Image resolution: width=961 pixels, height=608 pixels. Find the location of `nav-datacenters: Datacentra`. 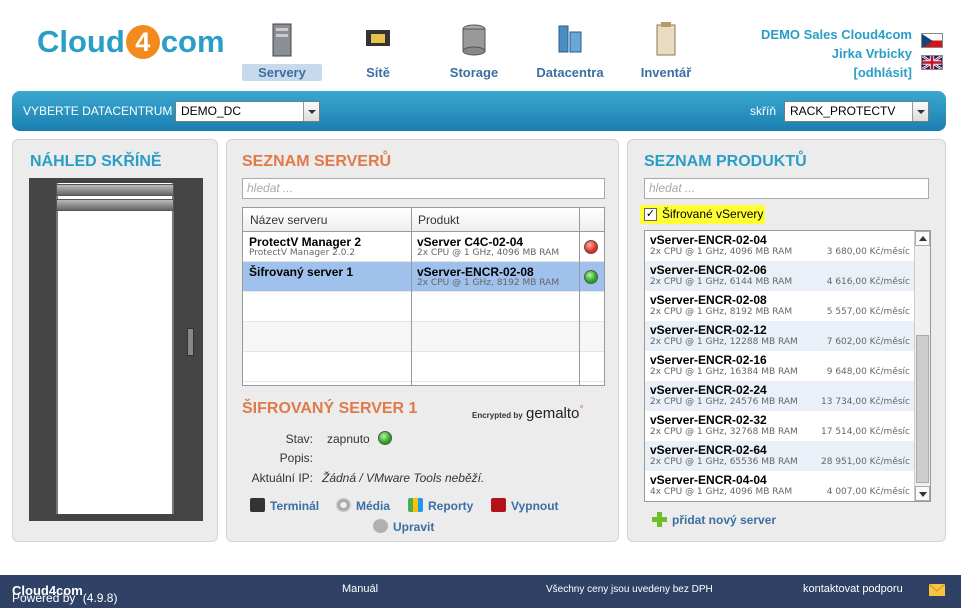

nav-datacenters: Datacentra is located at coordinates (570, 50).